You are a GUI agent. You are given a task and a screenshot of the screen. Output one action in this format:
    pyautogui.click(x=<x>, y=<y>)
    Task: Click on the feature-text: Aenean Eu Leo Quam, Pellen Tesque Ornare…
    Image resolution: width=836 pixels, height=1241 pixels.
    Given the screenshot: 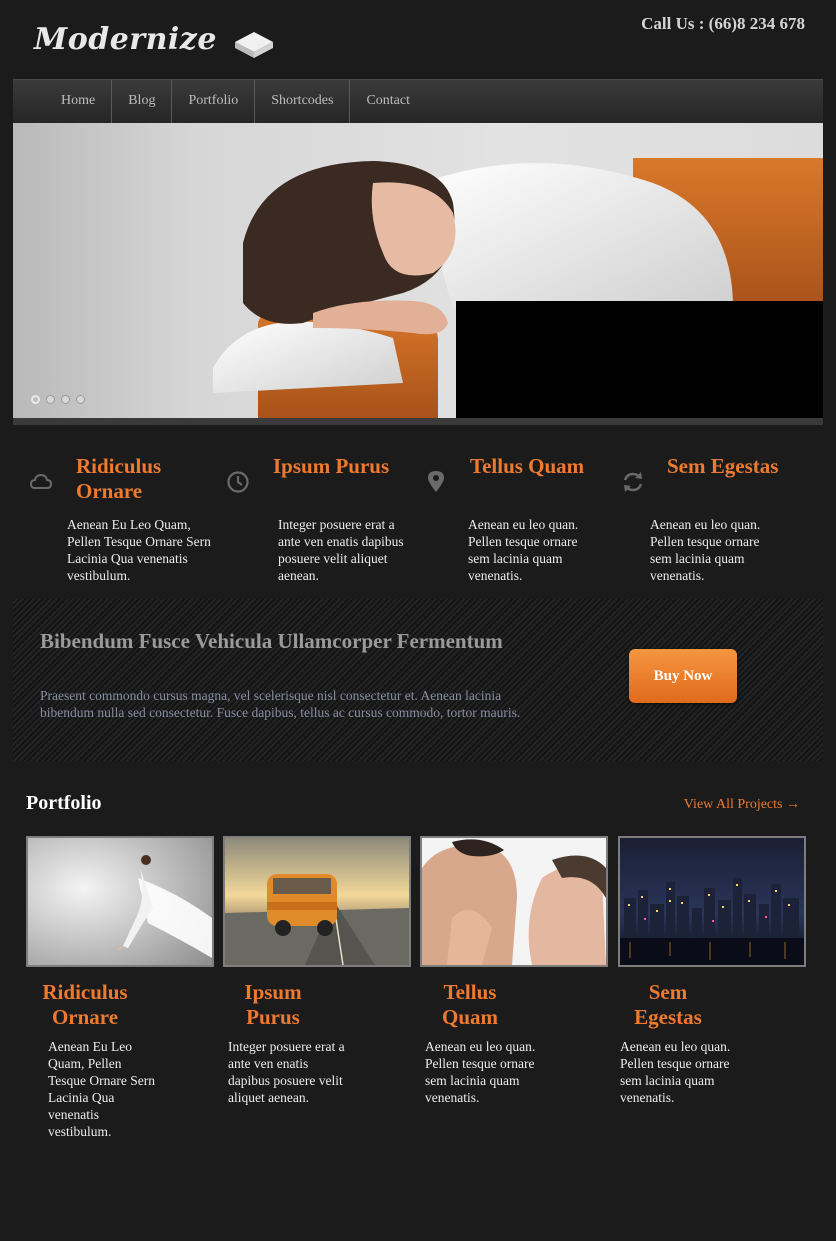 What is the action you would take?
    pyautogui.click(x=139, y=550)
    